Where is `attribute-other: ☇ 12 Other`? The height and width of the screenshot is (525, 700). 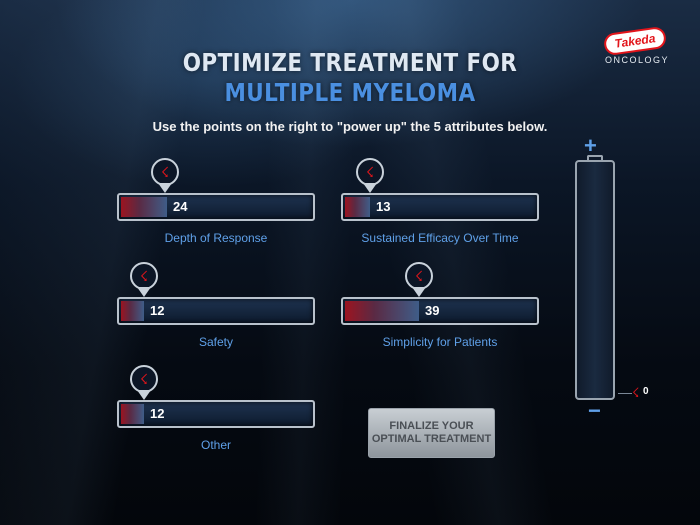 attribute-other: ☇ 12 Other is located at coordinates (217, 408).